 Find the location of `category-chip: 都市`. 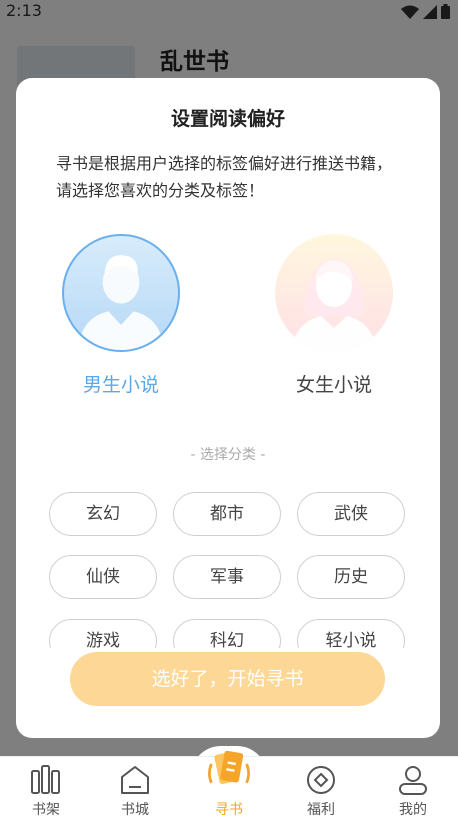

category-chip: 都市 is located at coordinates (227, 514).